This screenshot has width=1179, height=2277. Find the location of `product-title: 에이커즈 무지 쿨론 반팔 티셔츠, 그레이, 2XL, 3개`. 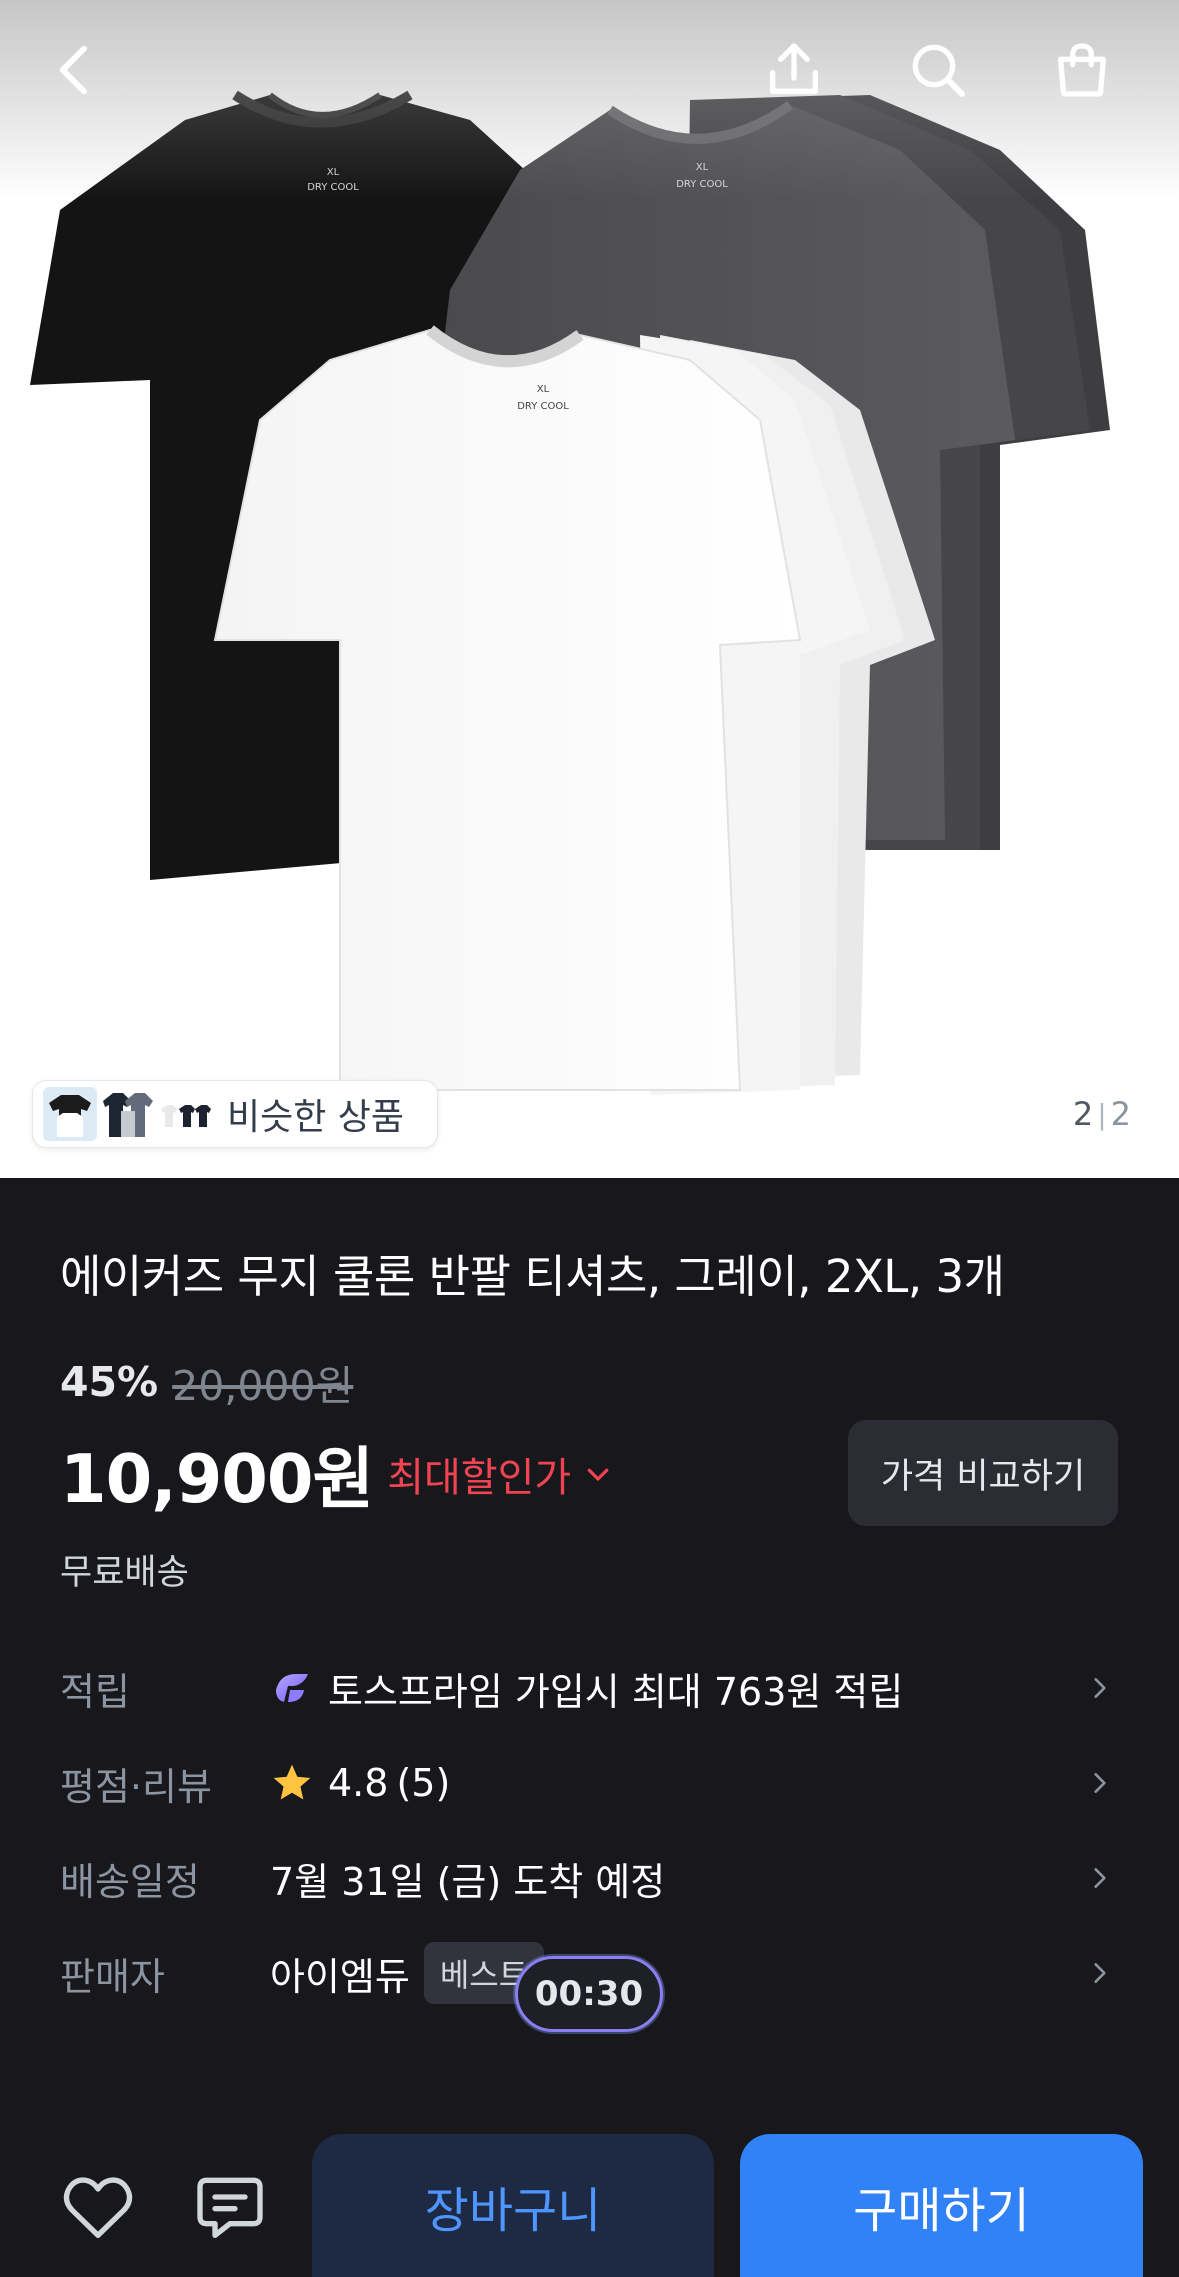

product-title: 에이커즈 무지 쿨론 반팔 티셔츠, 그레이, 2XL, 3개 is located at coordinates (532, 1276).